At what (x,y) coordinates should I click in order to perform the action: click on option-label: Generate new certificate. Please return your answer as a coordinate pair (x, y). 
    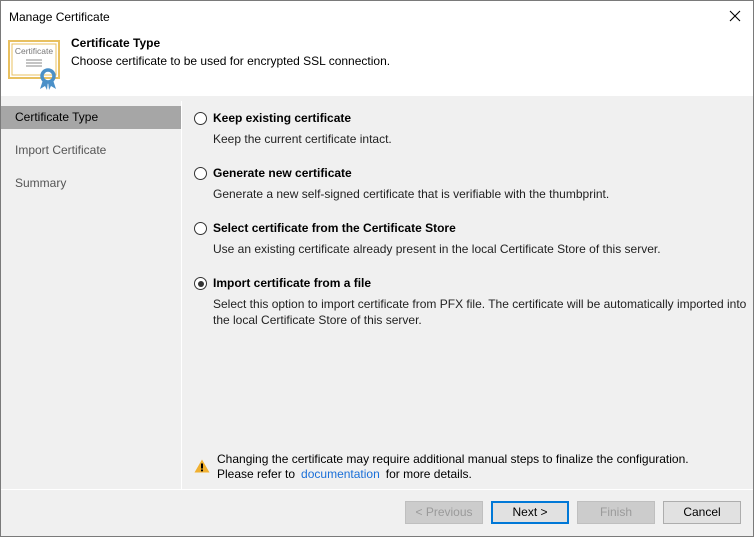
    Looking at the image, I should click on (282, 173).